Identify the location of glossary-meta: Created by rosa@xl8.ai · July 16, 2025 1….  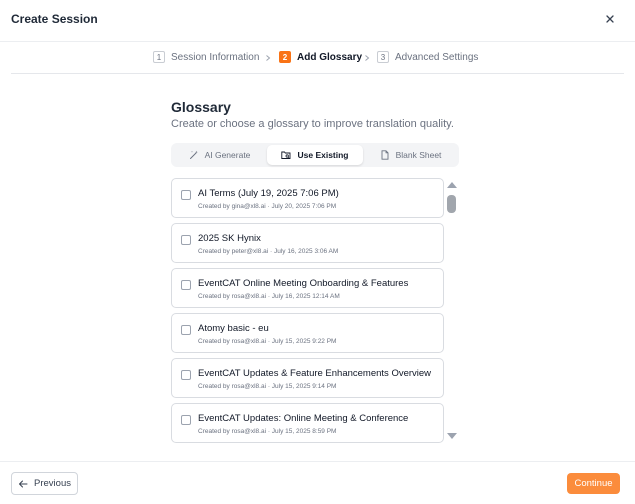
(269, 296).